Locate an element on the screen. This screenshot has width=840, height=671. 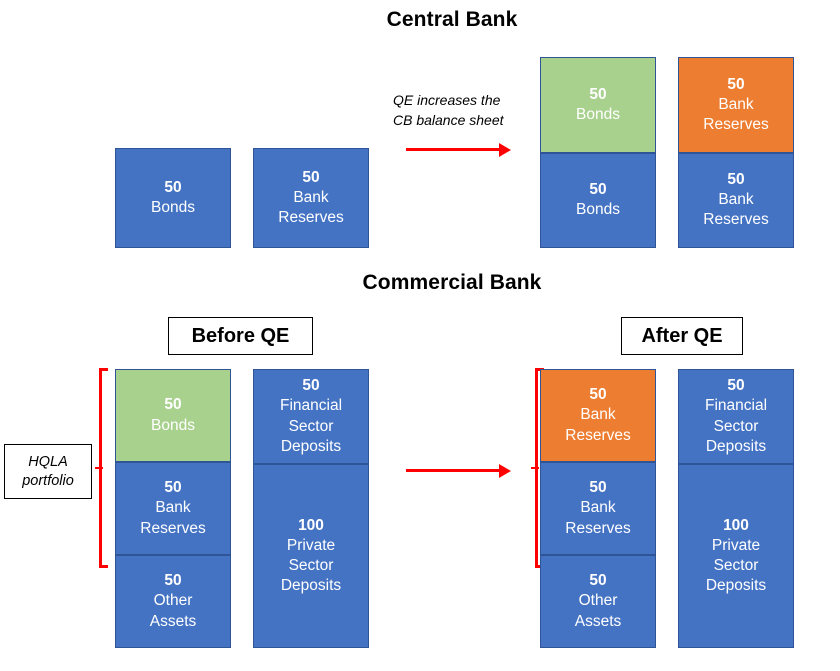
cb-after-liabilities-column: 50 Bank Reserves 50 Bank Reserves is located at coordinates (736, 152).